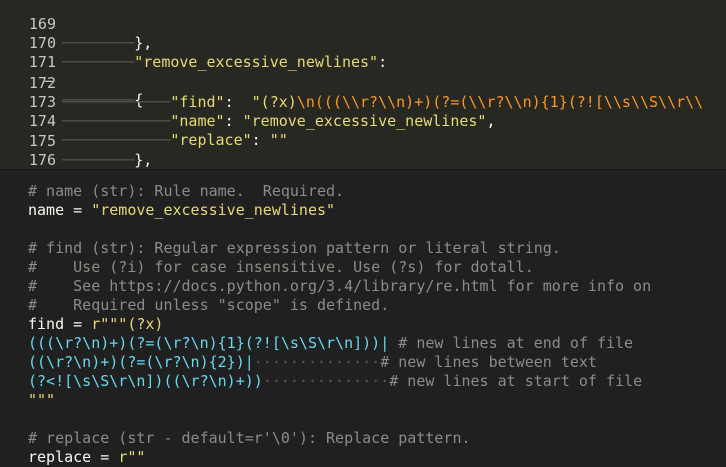  I want to click on code-line-169: 169 ────────},, so click(76, 26).